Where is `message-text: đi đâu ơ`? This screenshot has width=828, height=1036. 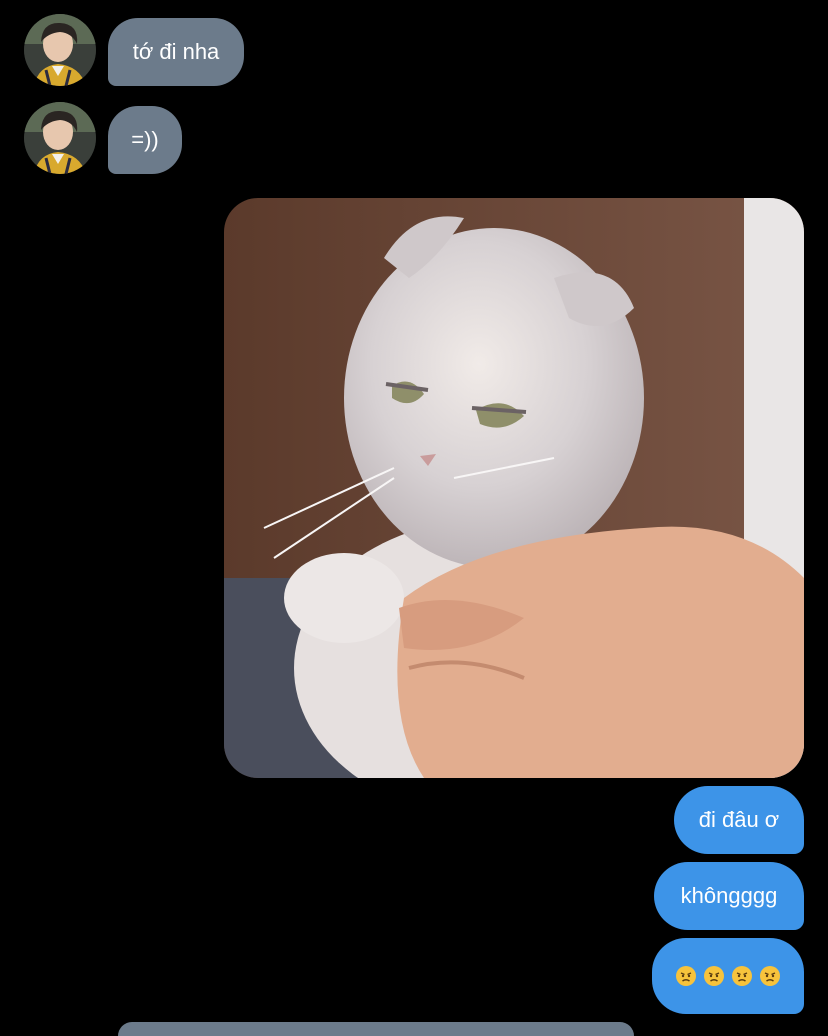 message-text: đi đâu ơ is located at coordinates (739, 819).